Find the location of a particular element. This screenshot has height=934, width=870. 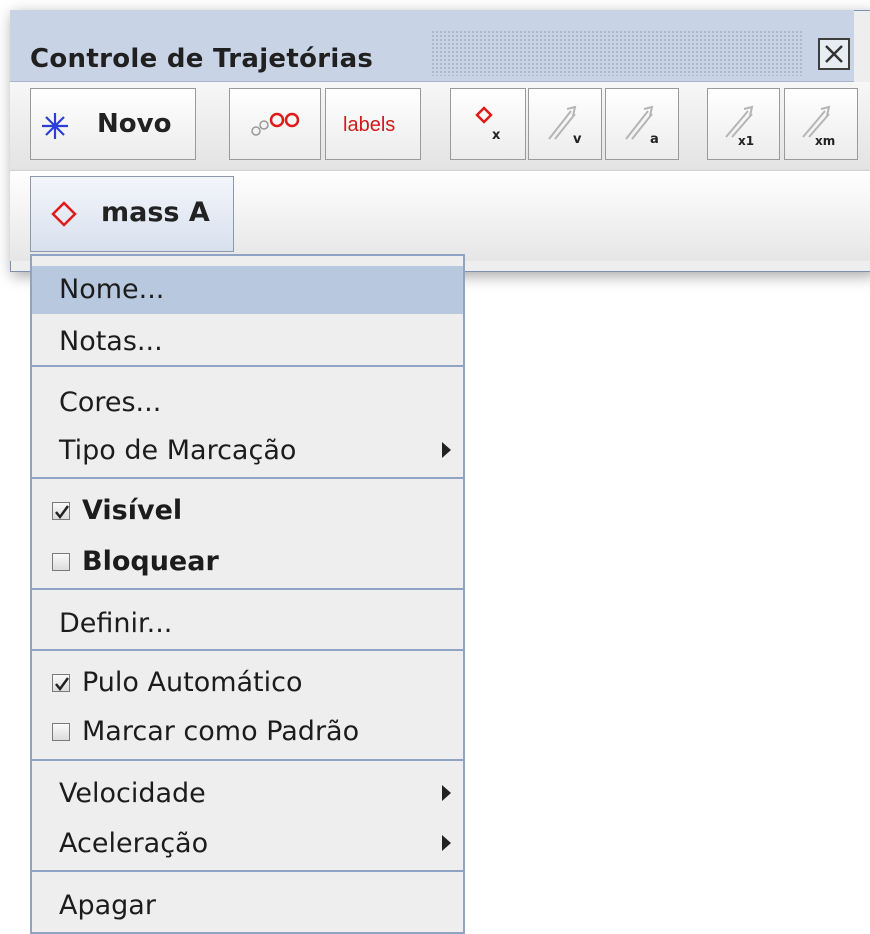

vector-xm-button: xm is located at coordinates (821, 124).